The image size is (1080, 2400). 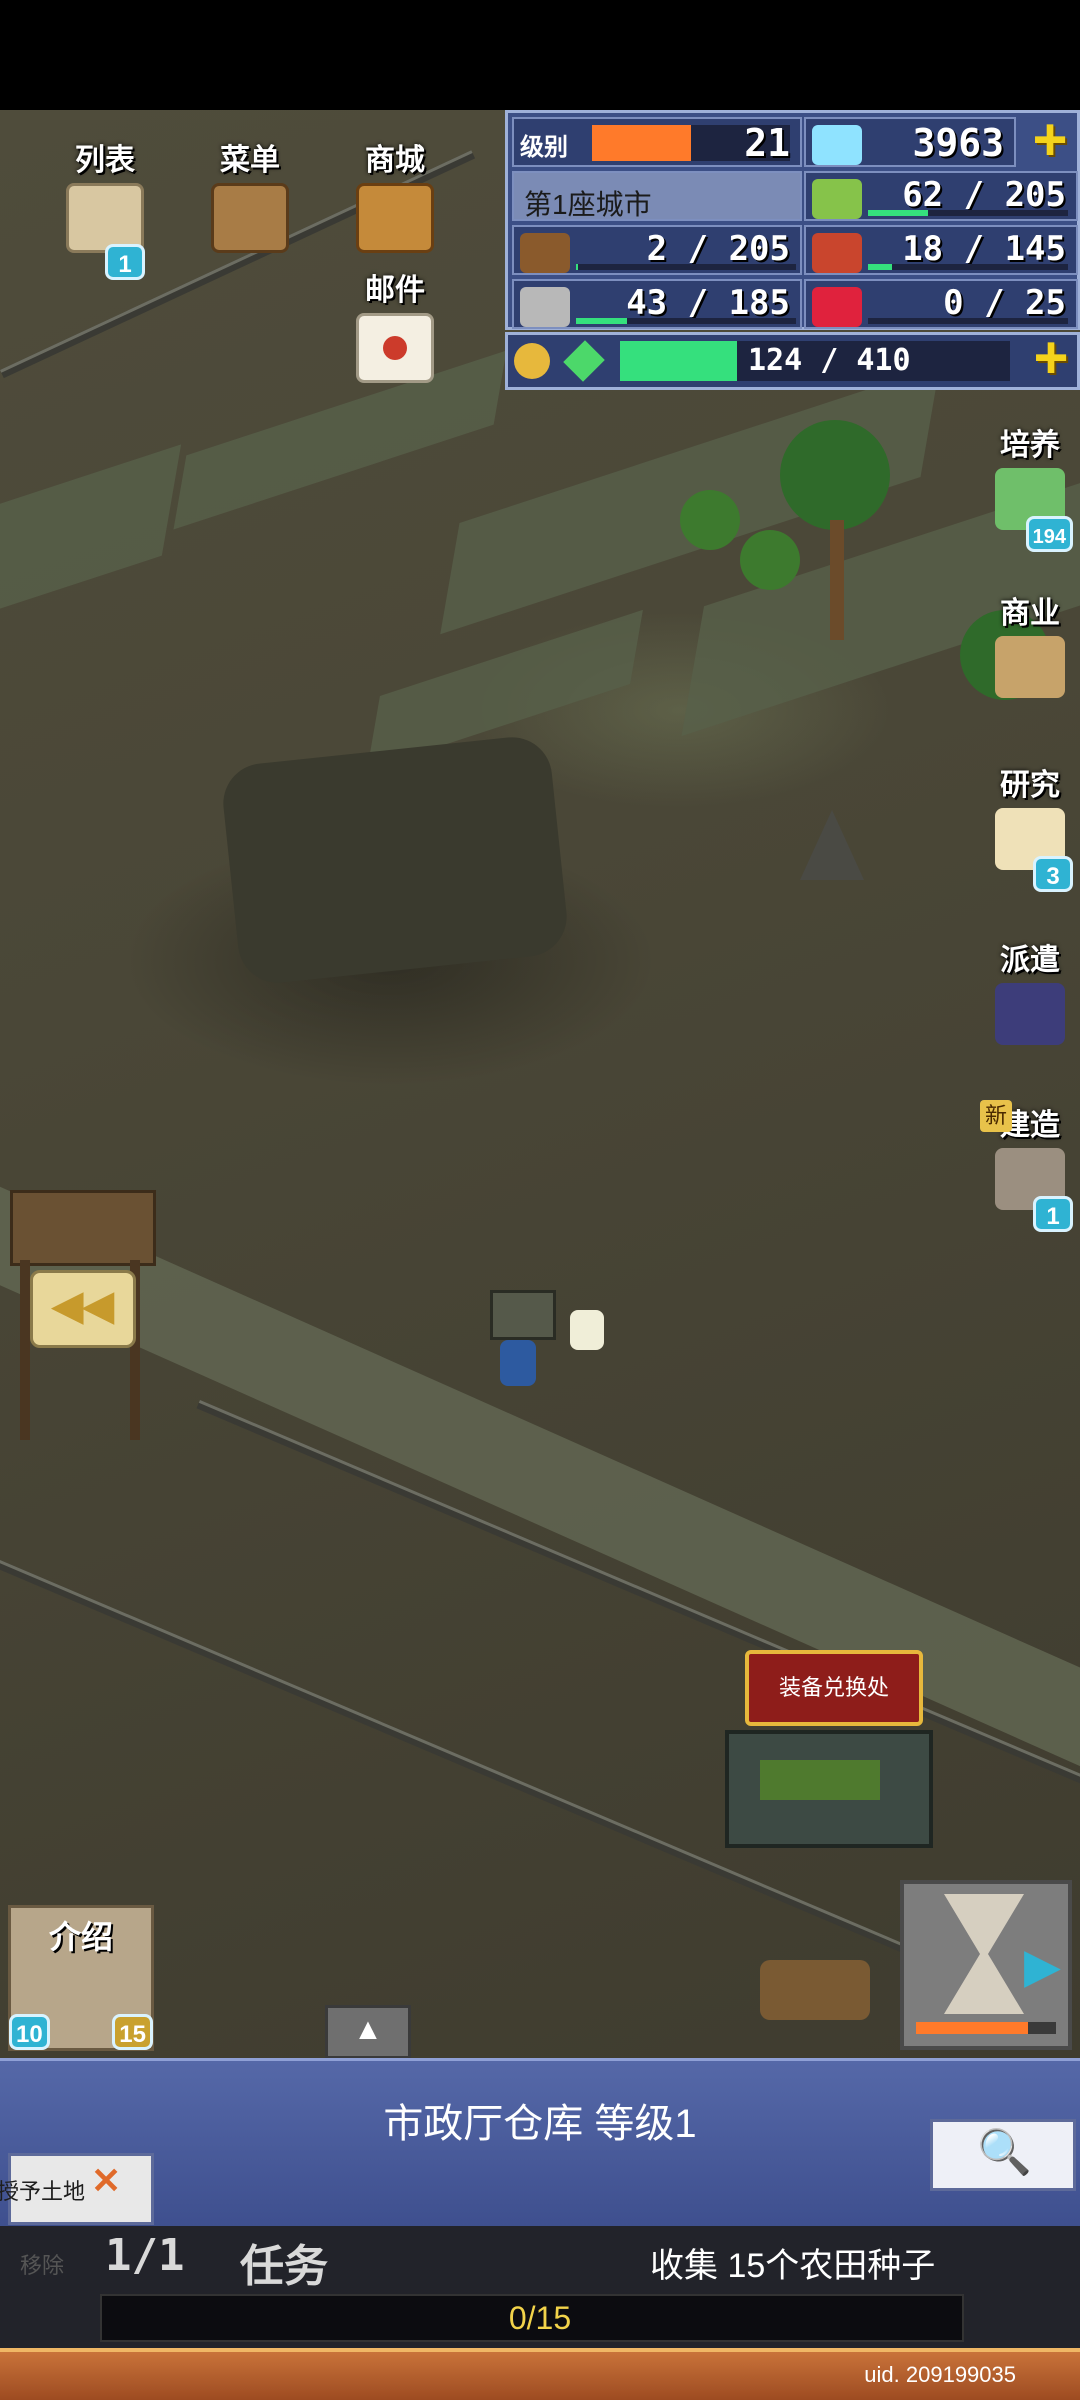 I want to click on gems-box: 3963, so click(x=910, y=142).